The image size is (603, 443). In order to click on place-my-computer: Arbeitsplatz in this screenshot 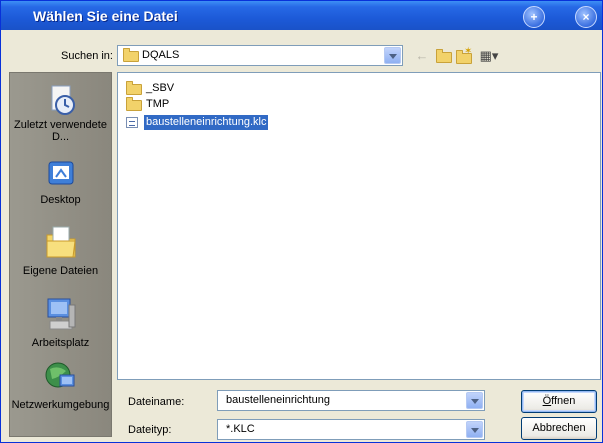, I will do `click(60, 322)`.